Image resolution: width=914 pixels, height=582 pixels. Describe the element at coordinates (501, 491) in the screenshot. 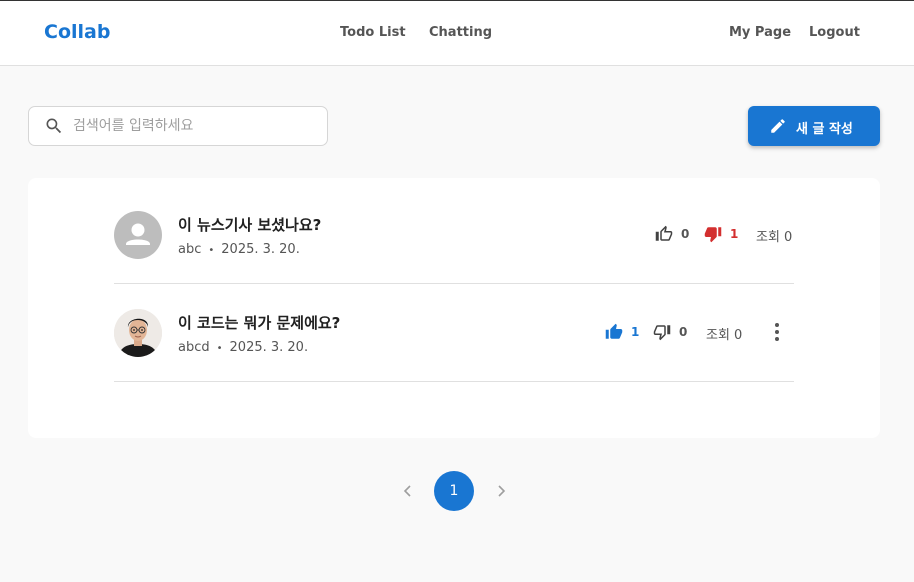

I see `chevron-right-icon` at that location.